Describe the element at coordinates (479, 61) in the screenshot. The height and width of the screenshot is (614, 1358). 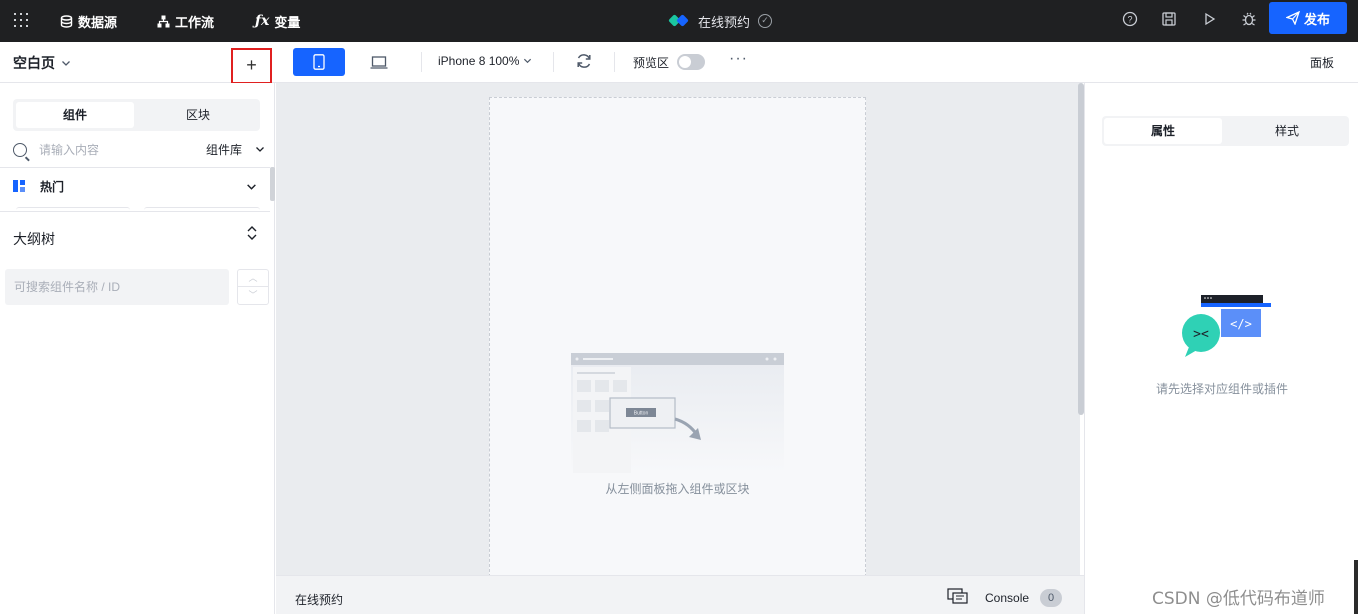
I see `device-zoom-label: iPhone 8 100%` at that location.